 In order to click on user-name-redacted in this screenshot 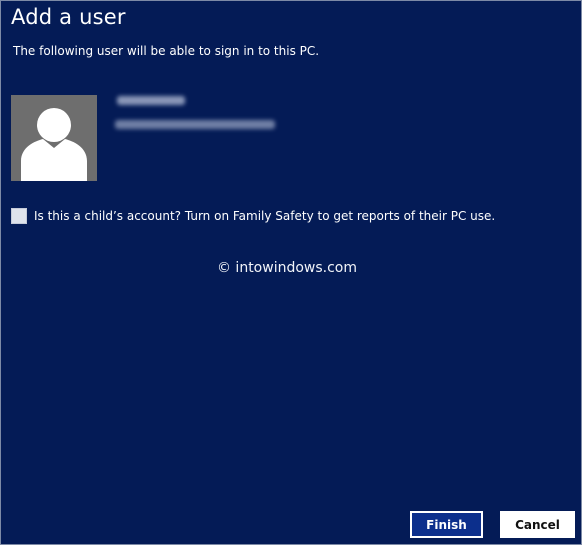, I will do `click(151, 100)`.